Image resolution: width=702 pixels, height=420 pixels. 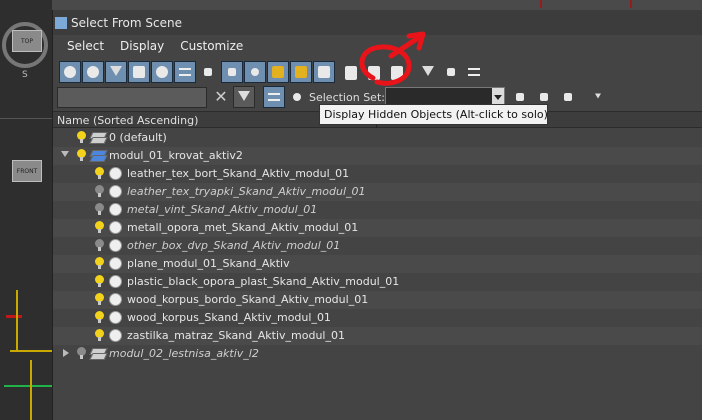 I want to click on display-hidden-button, so click(x=324, y=72).